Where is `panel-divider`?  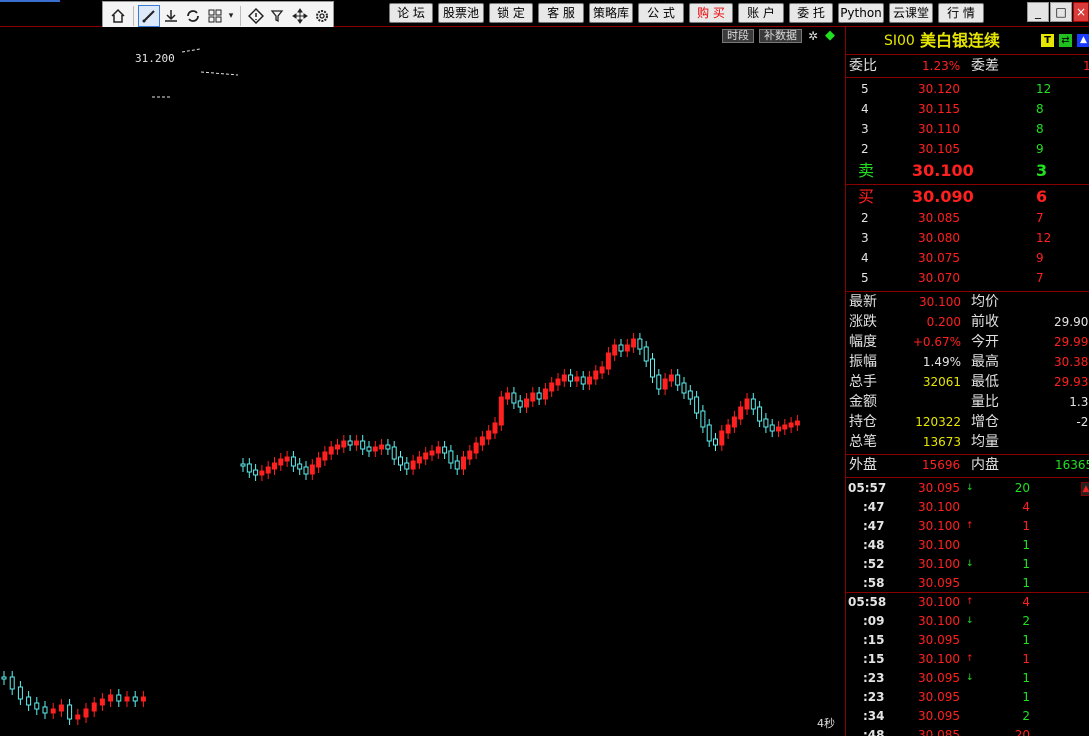 panel-divider is located at coordinates (967, 54).